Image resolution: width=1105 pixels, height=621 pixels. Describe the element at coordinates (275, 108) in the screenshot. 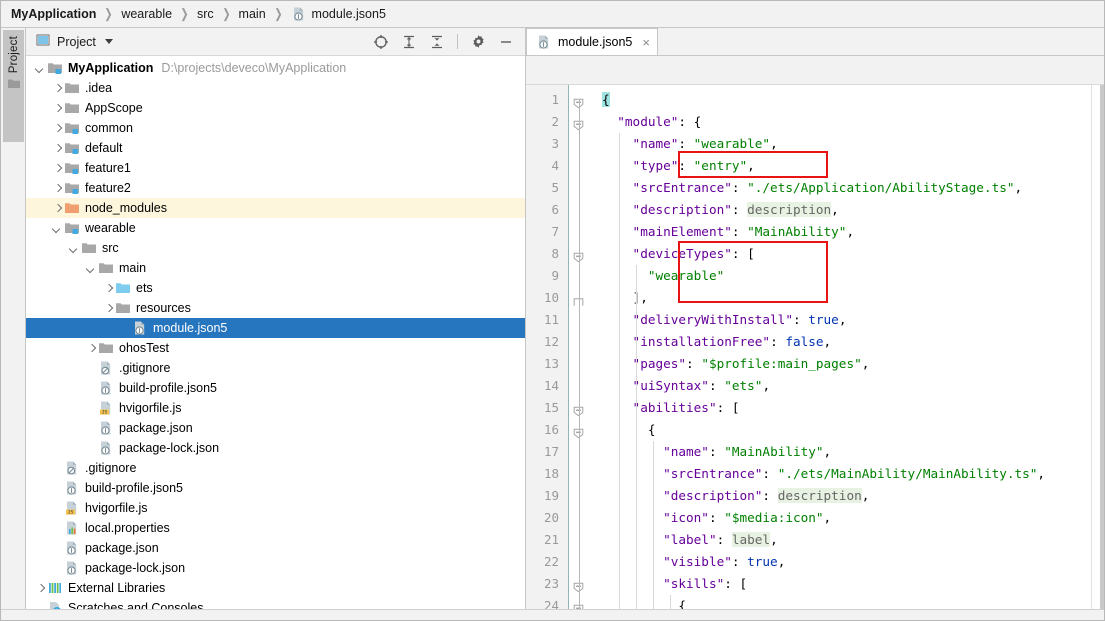

I see `tree-row: AppScope` at that location.